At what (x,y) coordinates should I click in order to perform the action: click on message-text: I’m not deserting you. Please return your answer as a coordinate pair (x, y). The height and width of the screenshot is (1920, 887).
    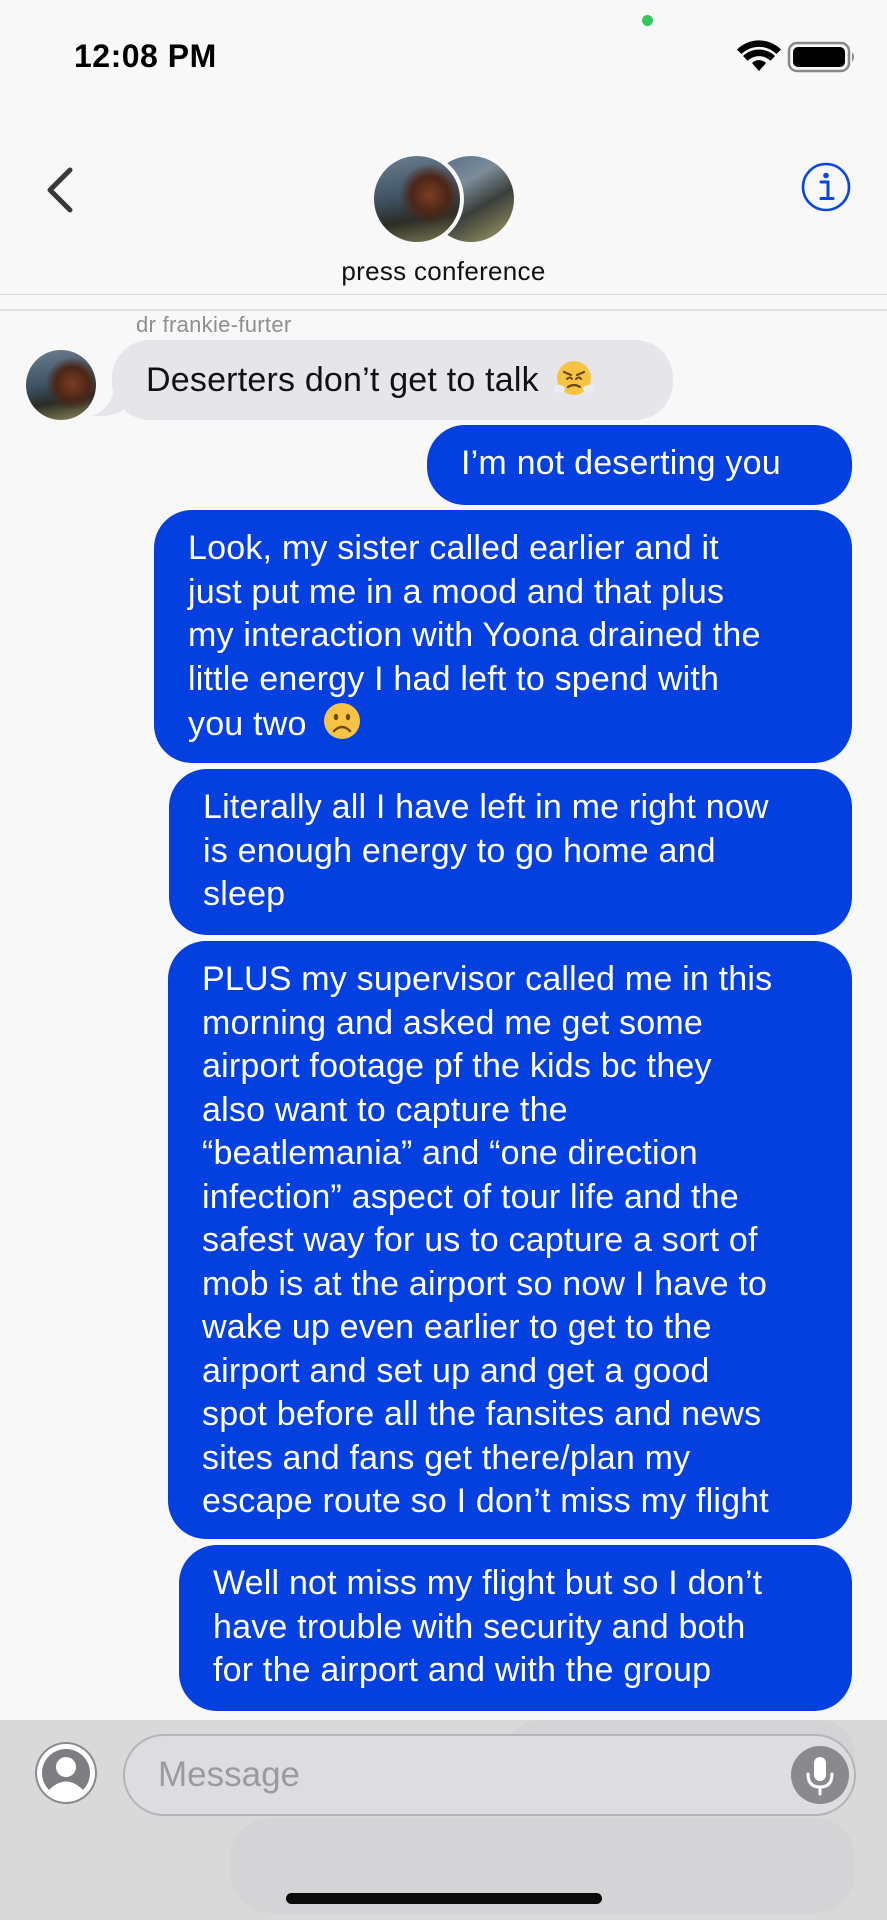
    Looking at the image, I should click on (621, 463).